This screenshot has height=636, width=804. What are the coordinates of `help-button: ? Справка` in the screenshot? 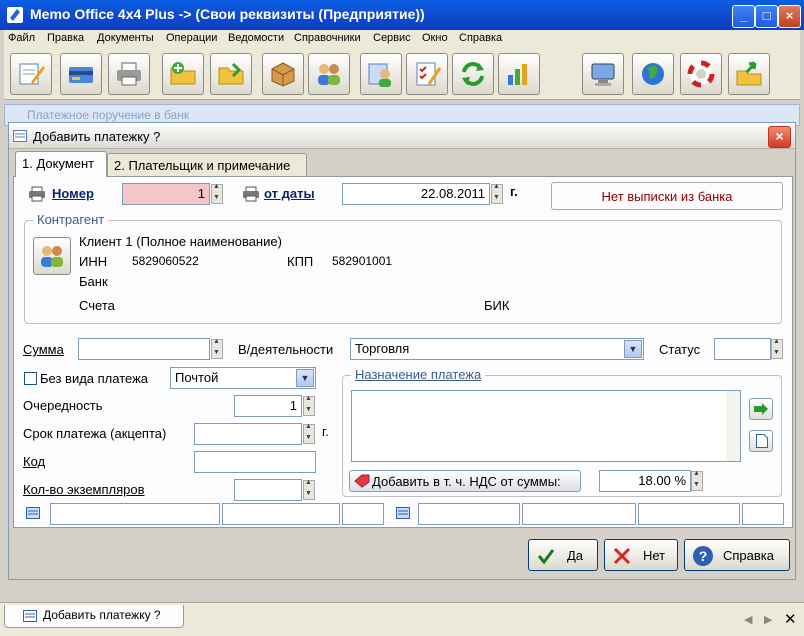 It's located at (737, 555).